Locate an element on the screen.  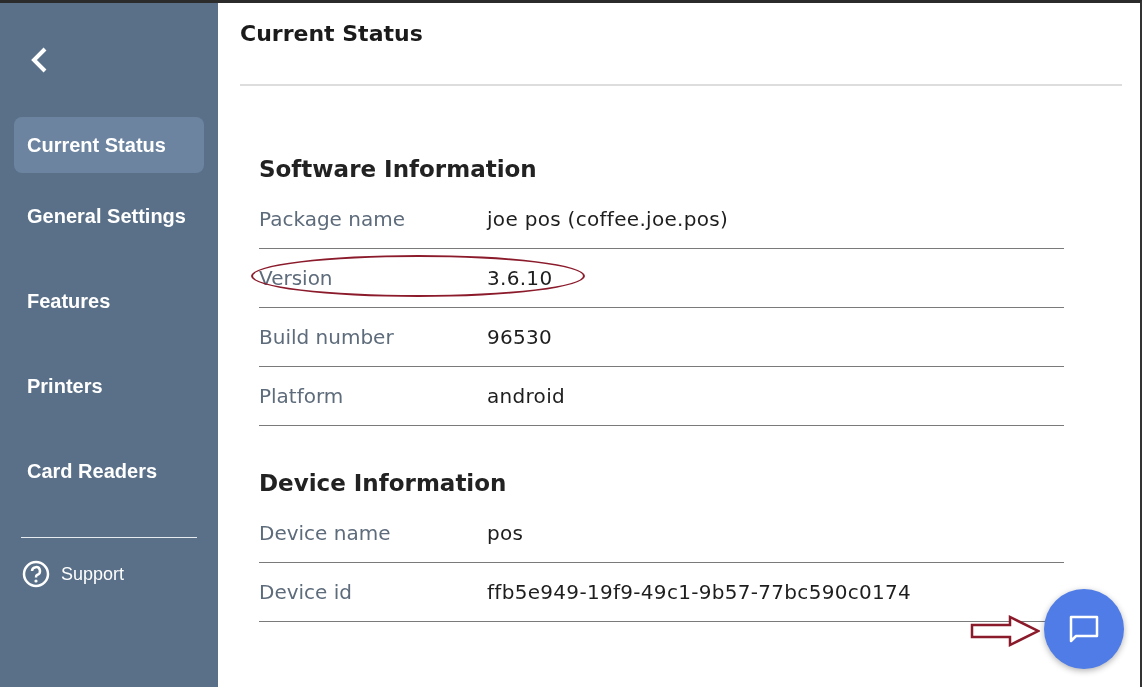
info-label: Platform is located at coordinates (302, 396).